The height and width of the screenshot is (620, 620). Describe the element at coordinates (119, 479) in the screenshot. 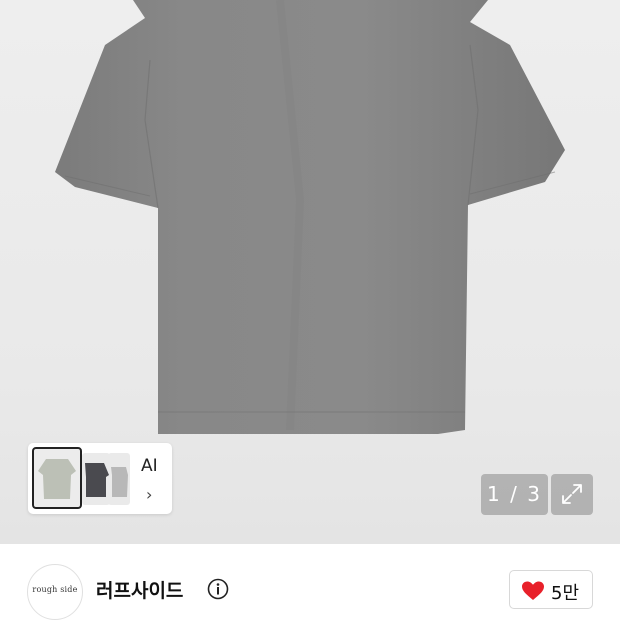

I see `thumbnail-light-gray` at that location.